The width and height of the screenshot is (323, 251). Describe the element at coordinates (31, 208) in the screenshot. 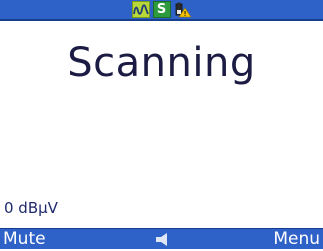

I see `signal-level-readout: 0 dBµV` at that location.